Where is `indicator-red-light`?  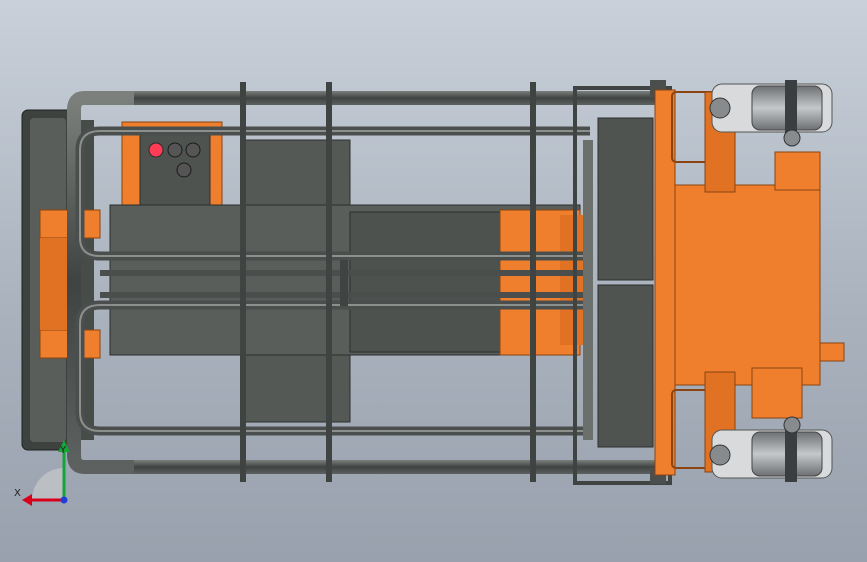 indicator-red-light is located at coordinates (156, 150).